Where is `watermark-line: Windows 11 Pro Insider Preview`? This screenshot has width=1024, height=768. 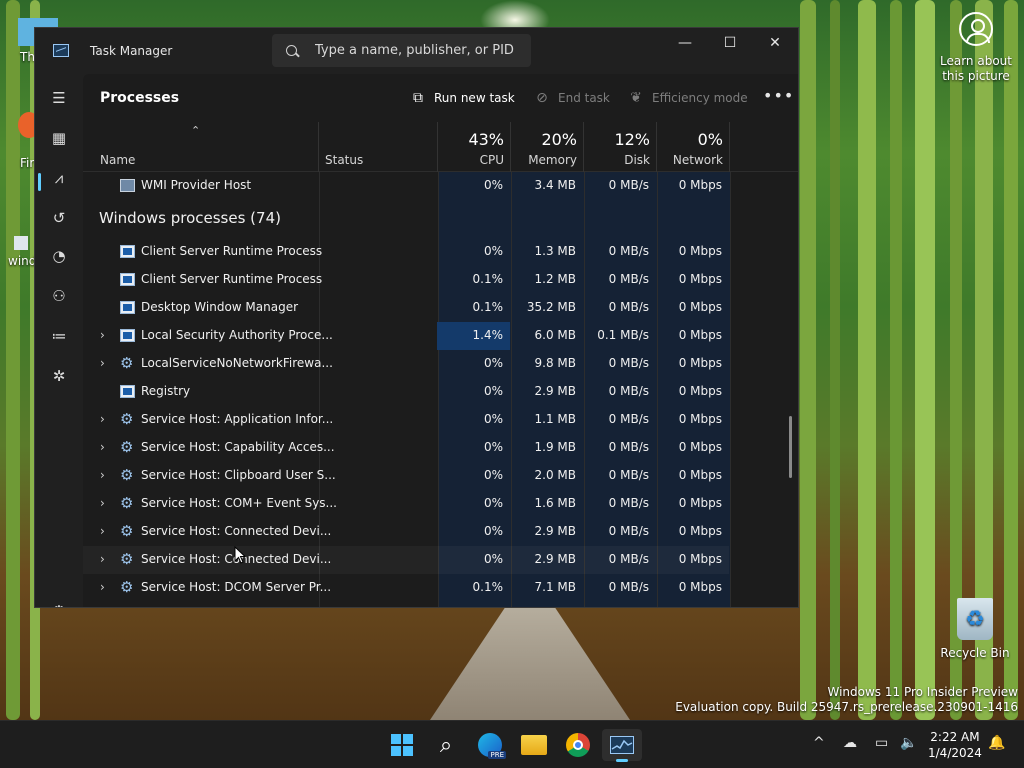 watermark-line: Windows 11 Pro Insider Preview is located at coordinates (922, 692).